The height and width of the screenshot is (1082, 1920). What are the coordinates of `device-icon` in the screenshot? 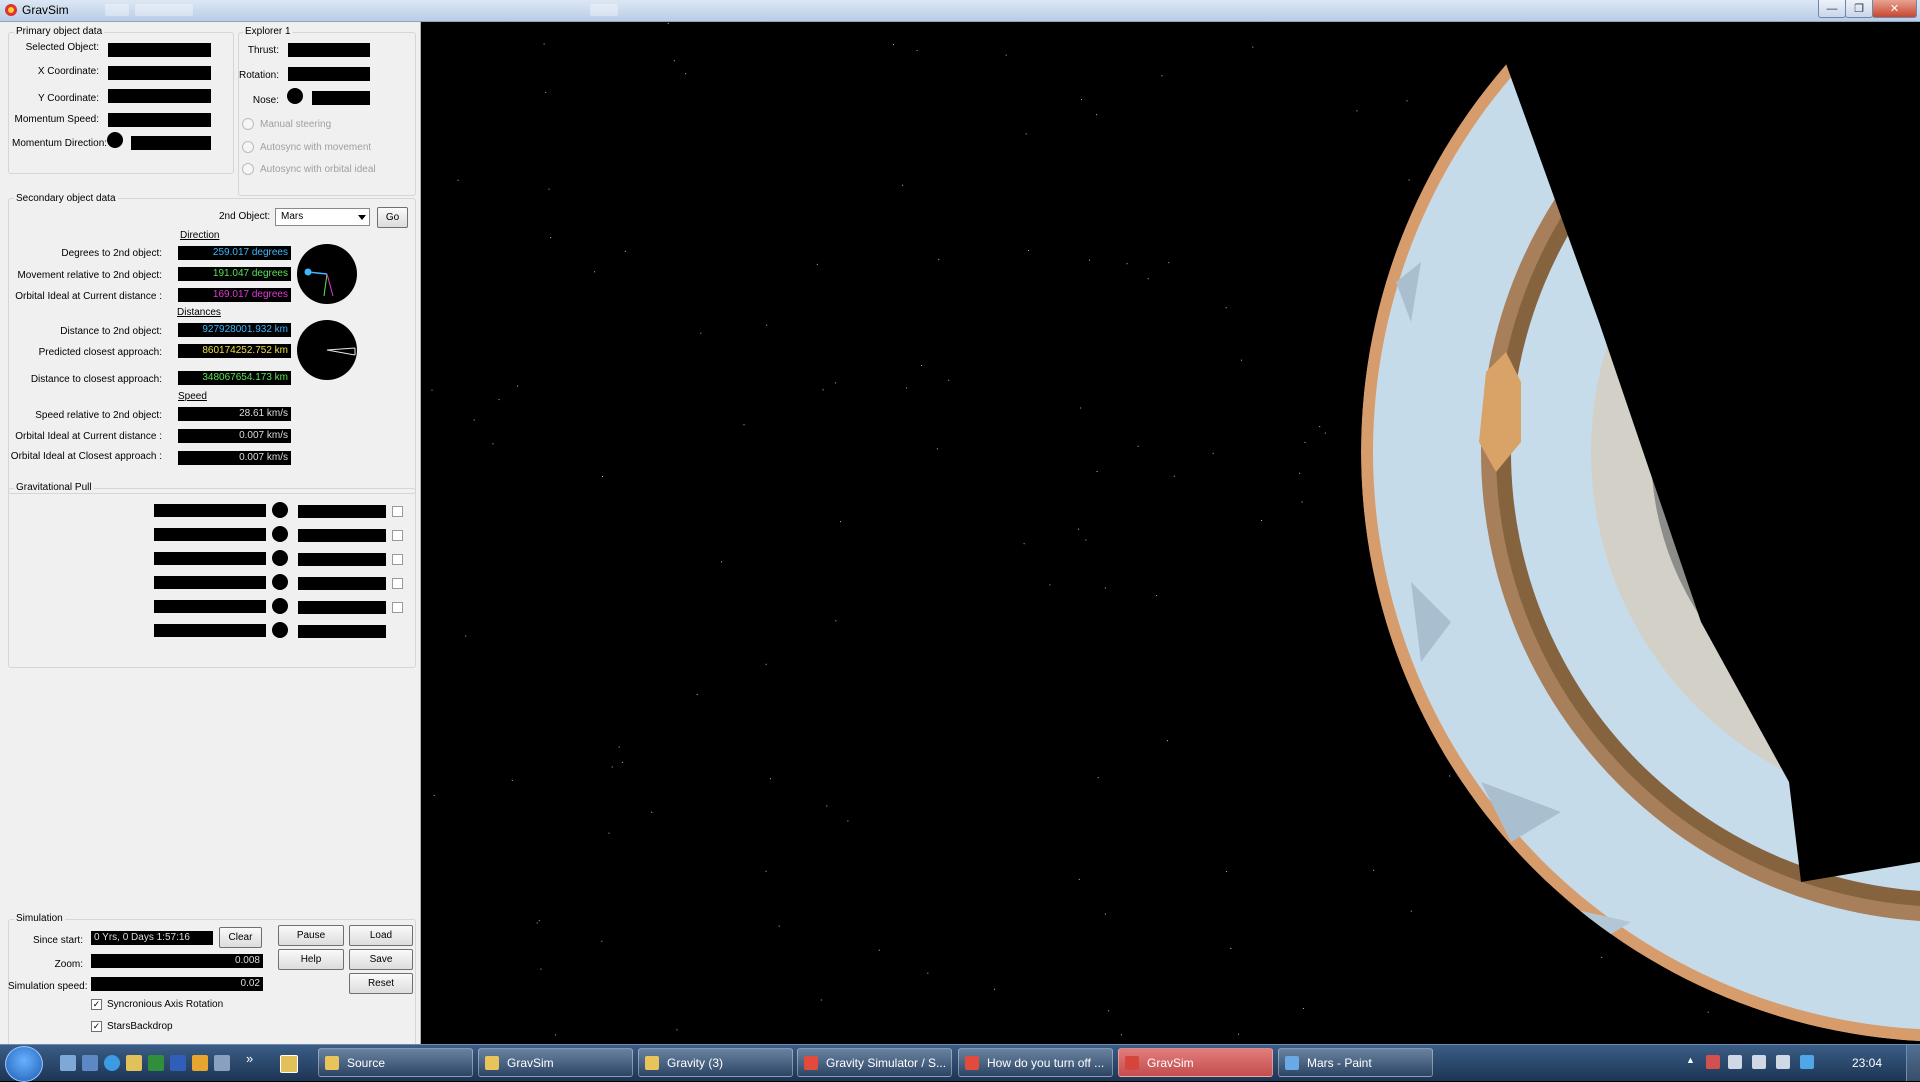 It's located at (1735, 1062).